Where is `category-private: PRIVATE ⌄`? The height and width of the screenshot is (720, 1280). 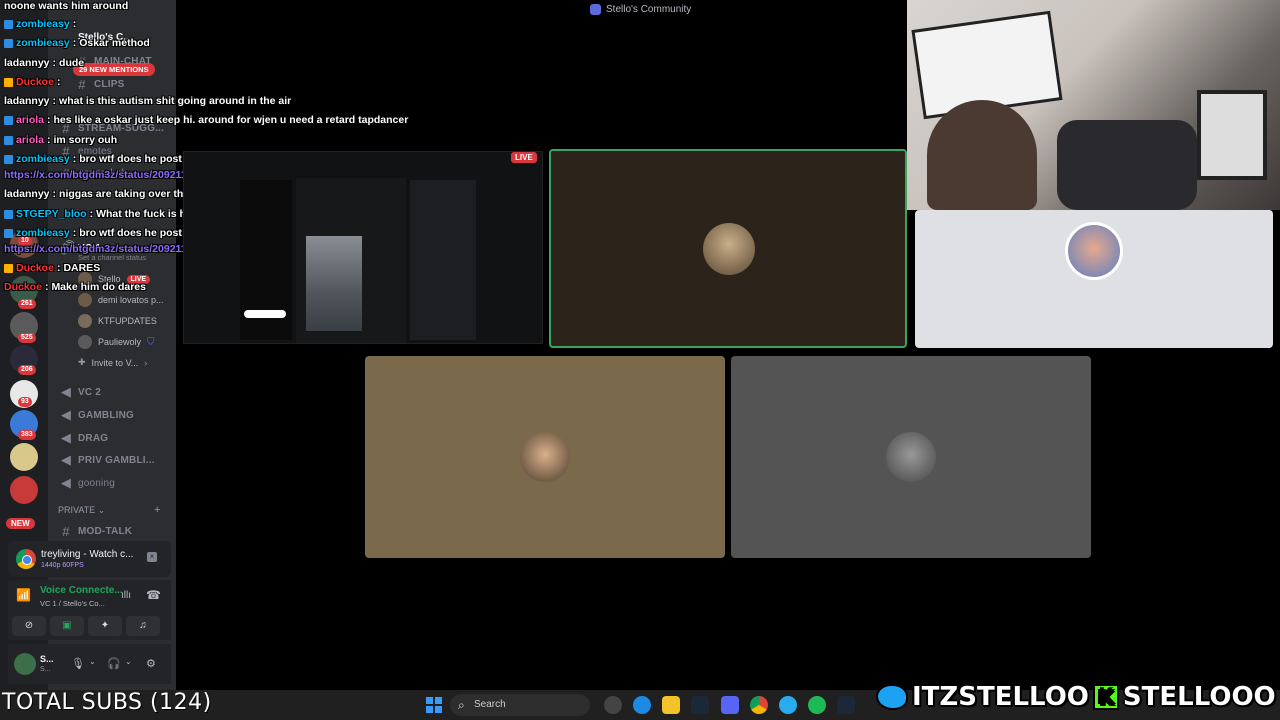 category-private: PRIVATE ⌄ is located at coordinates (81, 510).